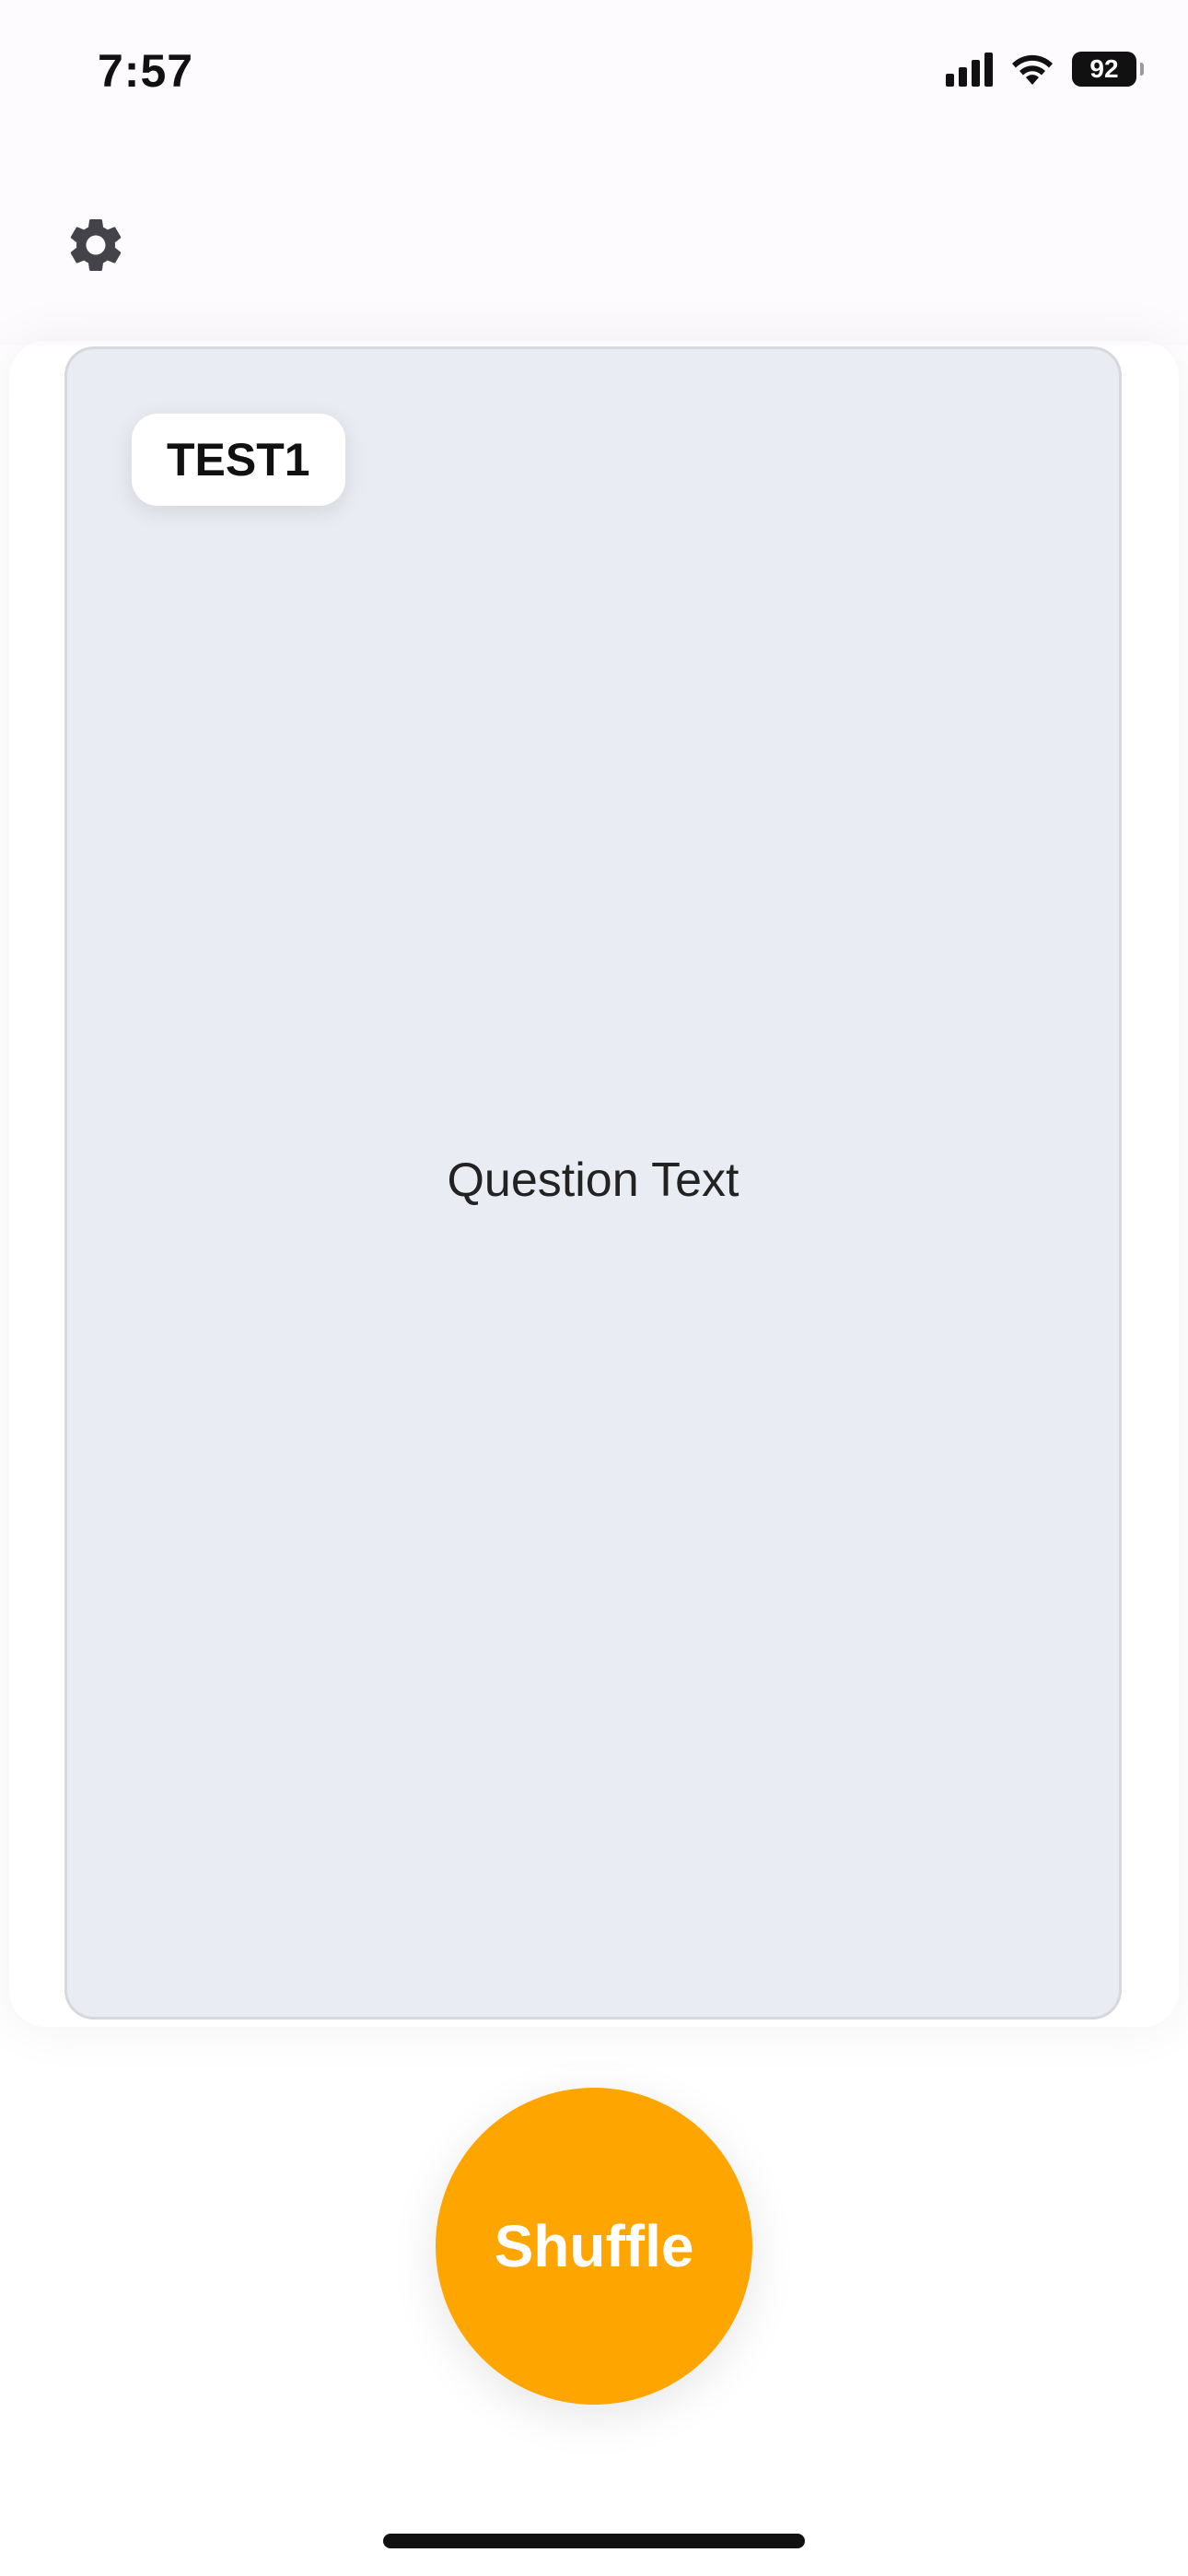  What do you see at coordinates (1142, 69) in the screenshot?
I see `battery-nub` at bounding box center [1142, 69].